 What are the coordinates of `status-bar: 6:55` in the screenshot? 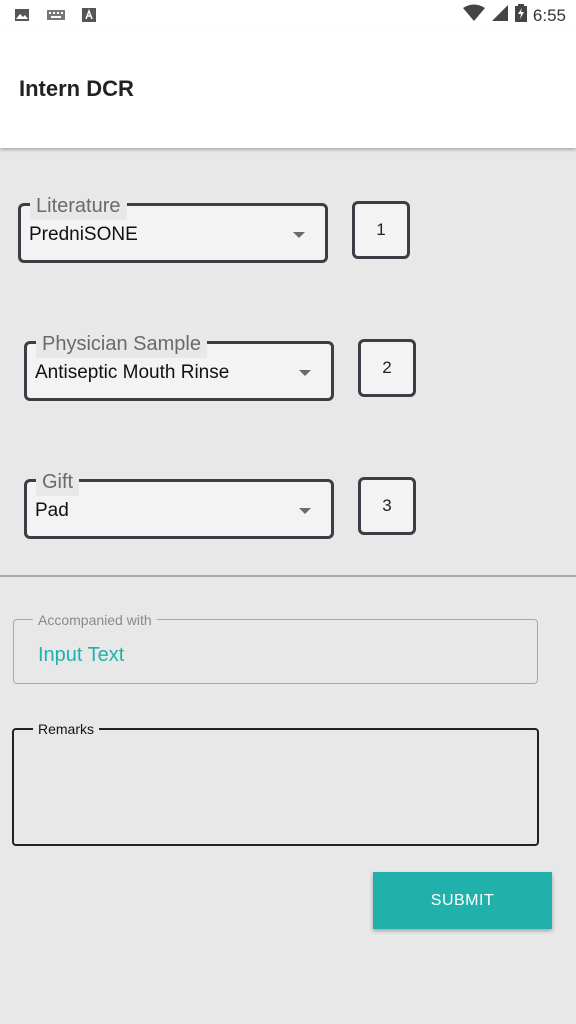 It's located at (288, 15).